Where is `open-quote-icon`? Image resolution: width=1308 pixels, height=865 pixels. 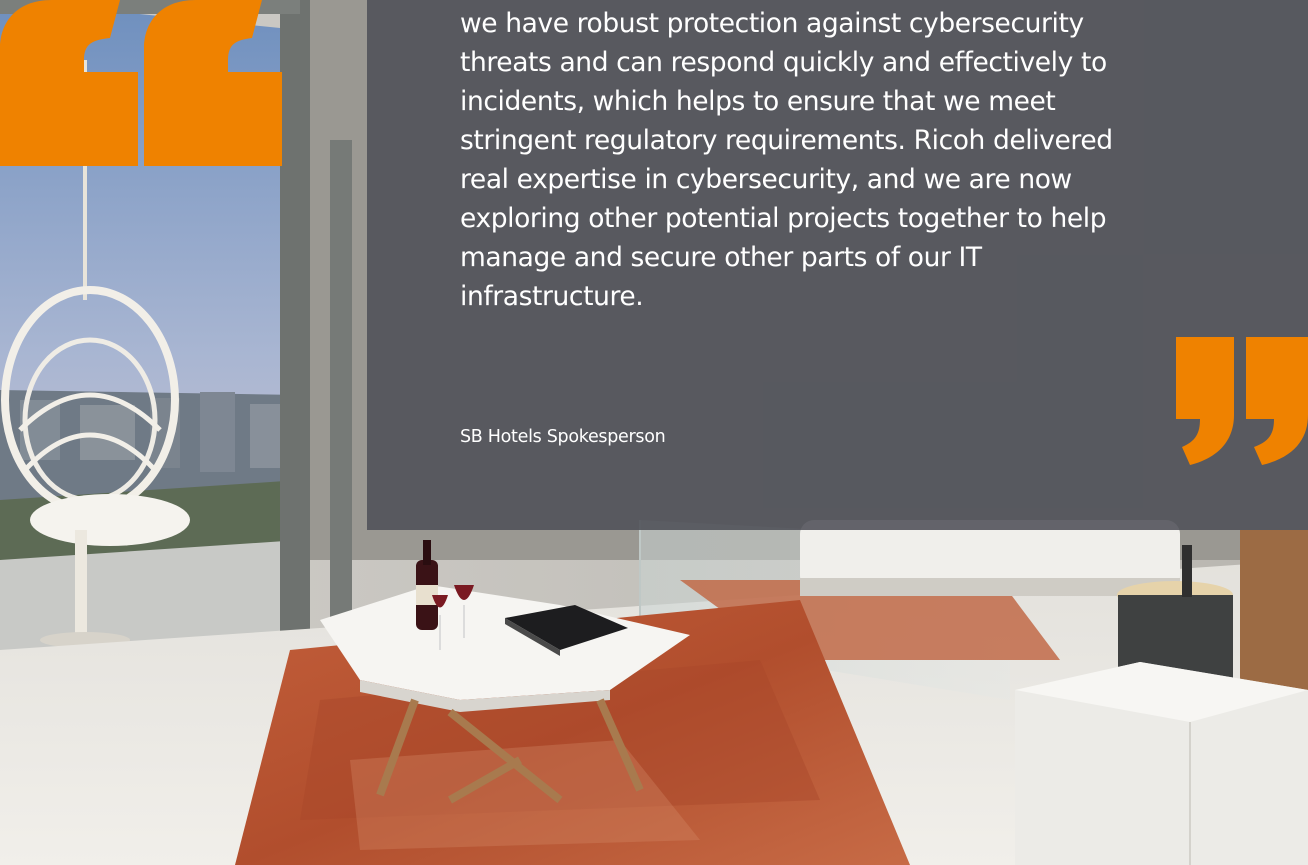
open-quote-icon is located at coordinates (141, 83).